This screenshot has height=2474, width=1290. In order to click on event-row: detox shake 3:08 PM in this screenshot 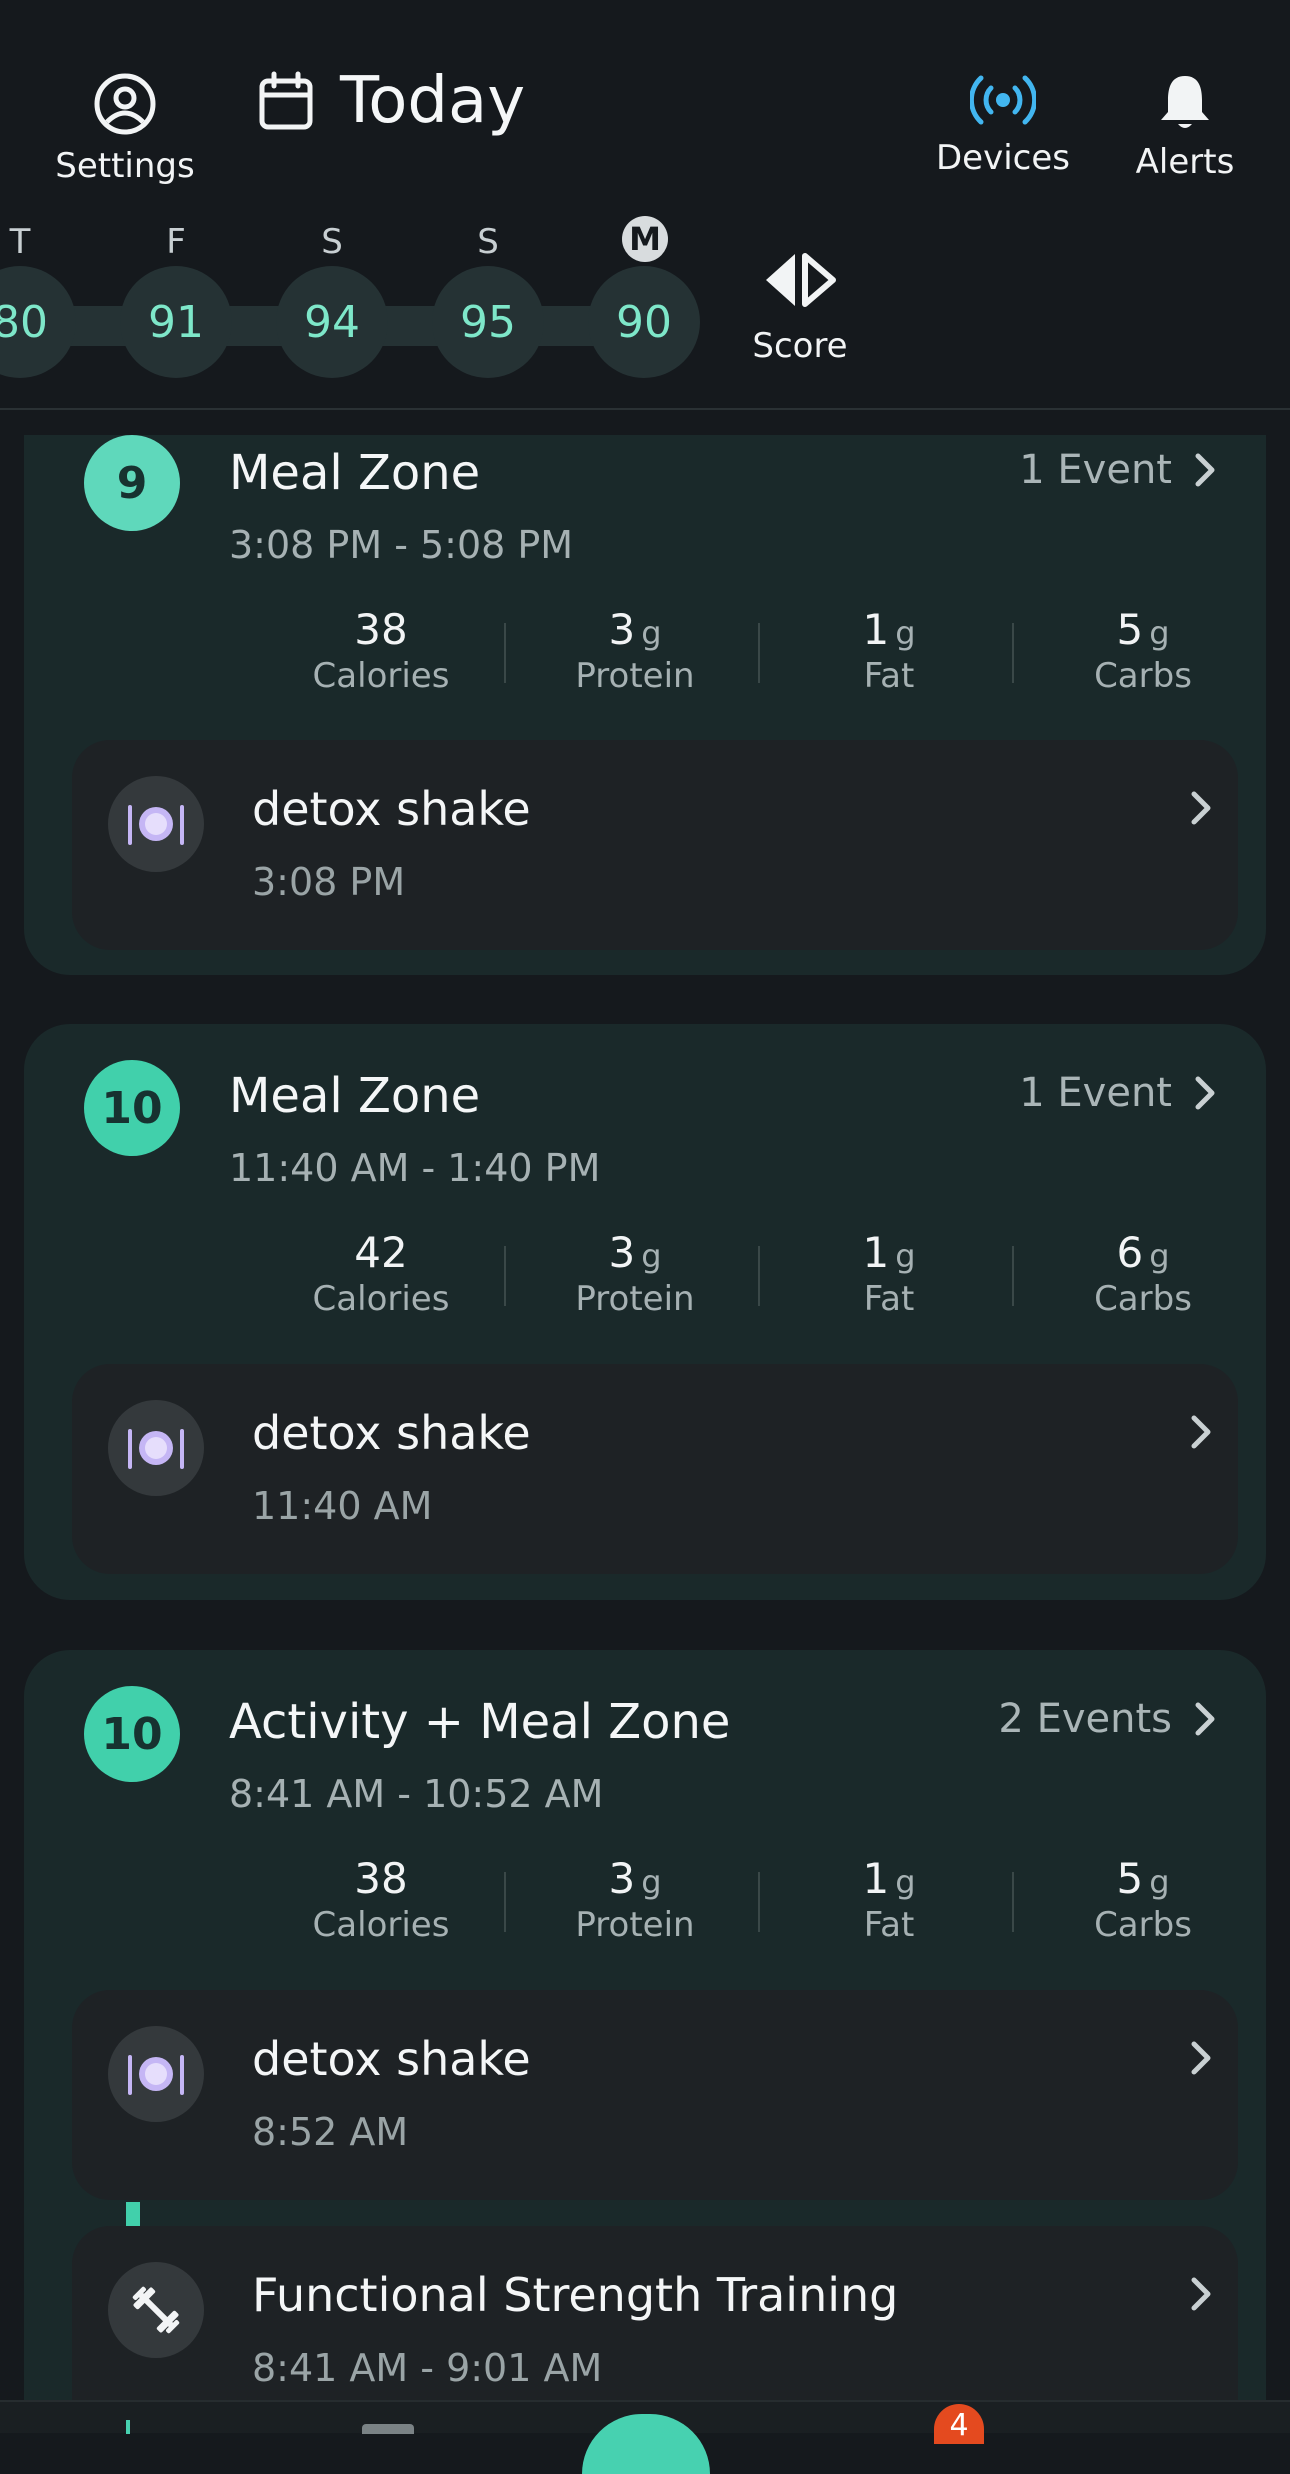, I will do `click(655, 845)`.